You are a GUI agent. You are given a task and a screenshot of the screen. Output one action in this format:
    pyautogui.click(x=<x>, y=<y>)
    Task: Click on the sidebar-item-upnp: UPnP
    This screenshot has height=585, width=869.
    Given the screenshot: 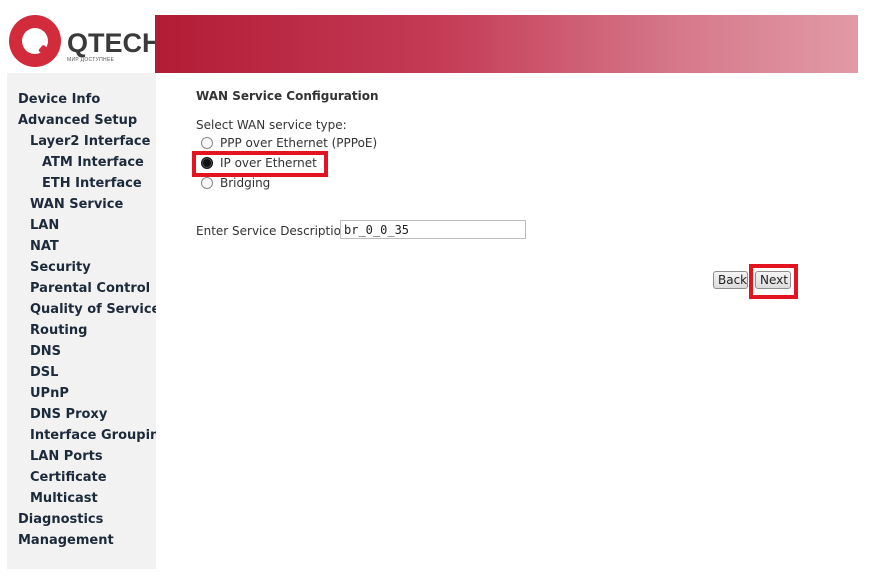 What is the action you would take?
    pyautogui.click(x=49, y=394)
    